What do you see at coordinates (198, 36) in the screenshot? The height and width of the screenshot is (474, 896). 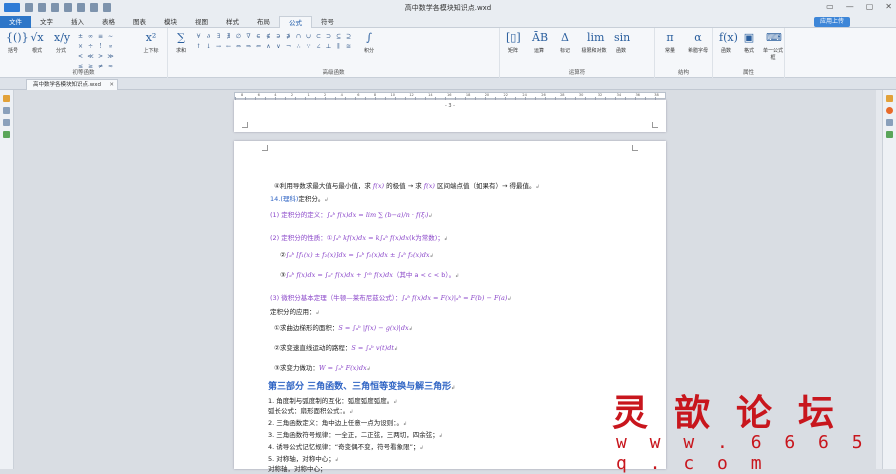 I see `symbol-button: ∀` at bounding box center [198, 36].